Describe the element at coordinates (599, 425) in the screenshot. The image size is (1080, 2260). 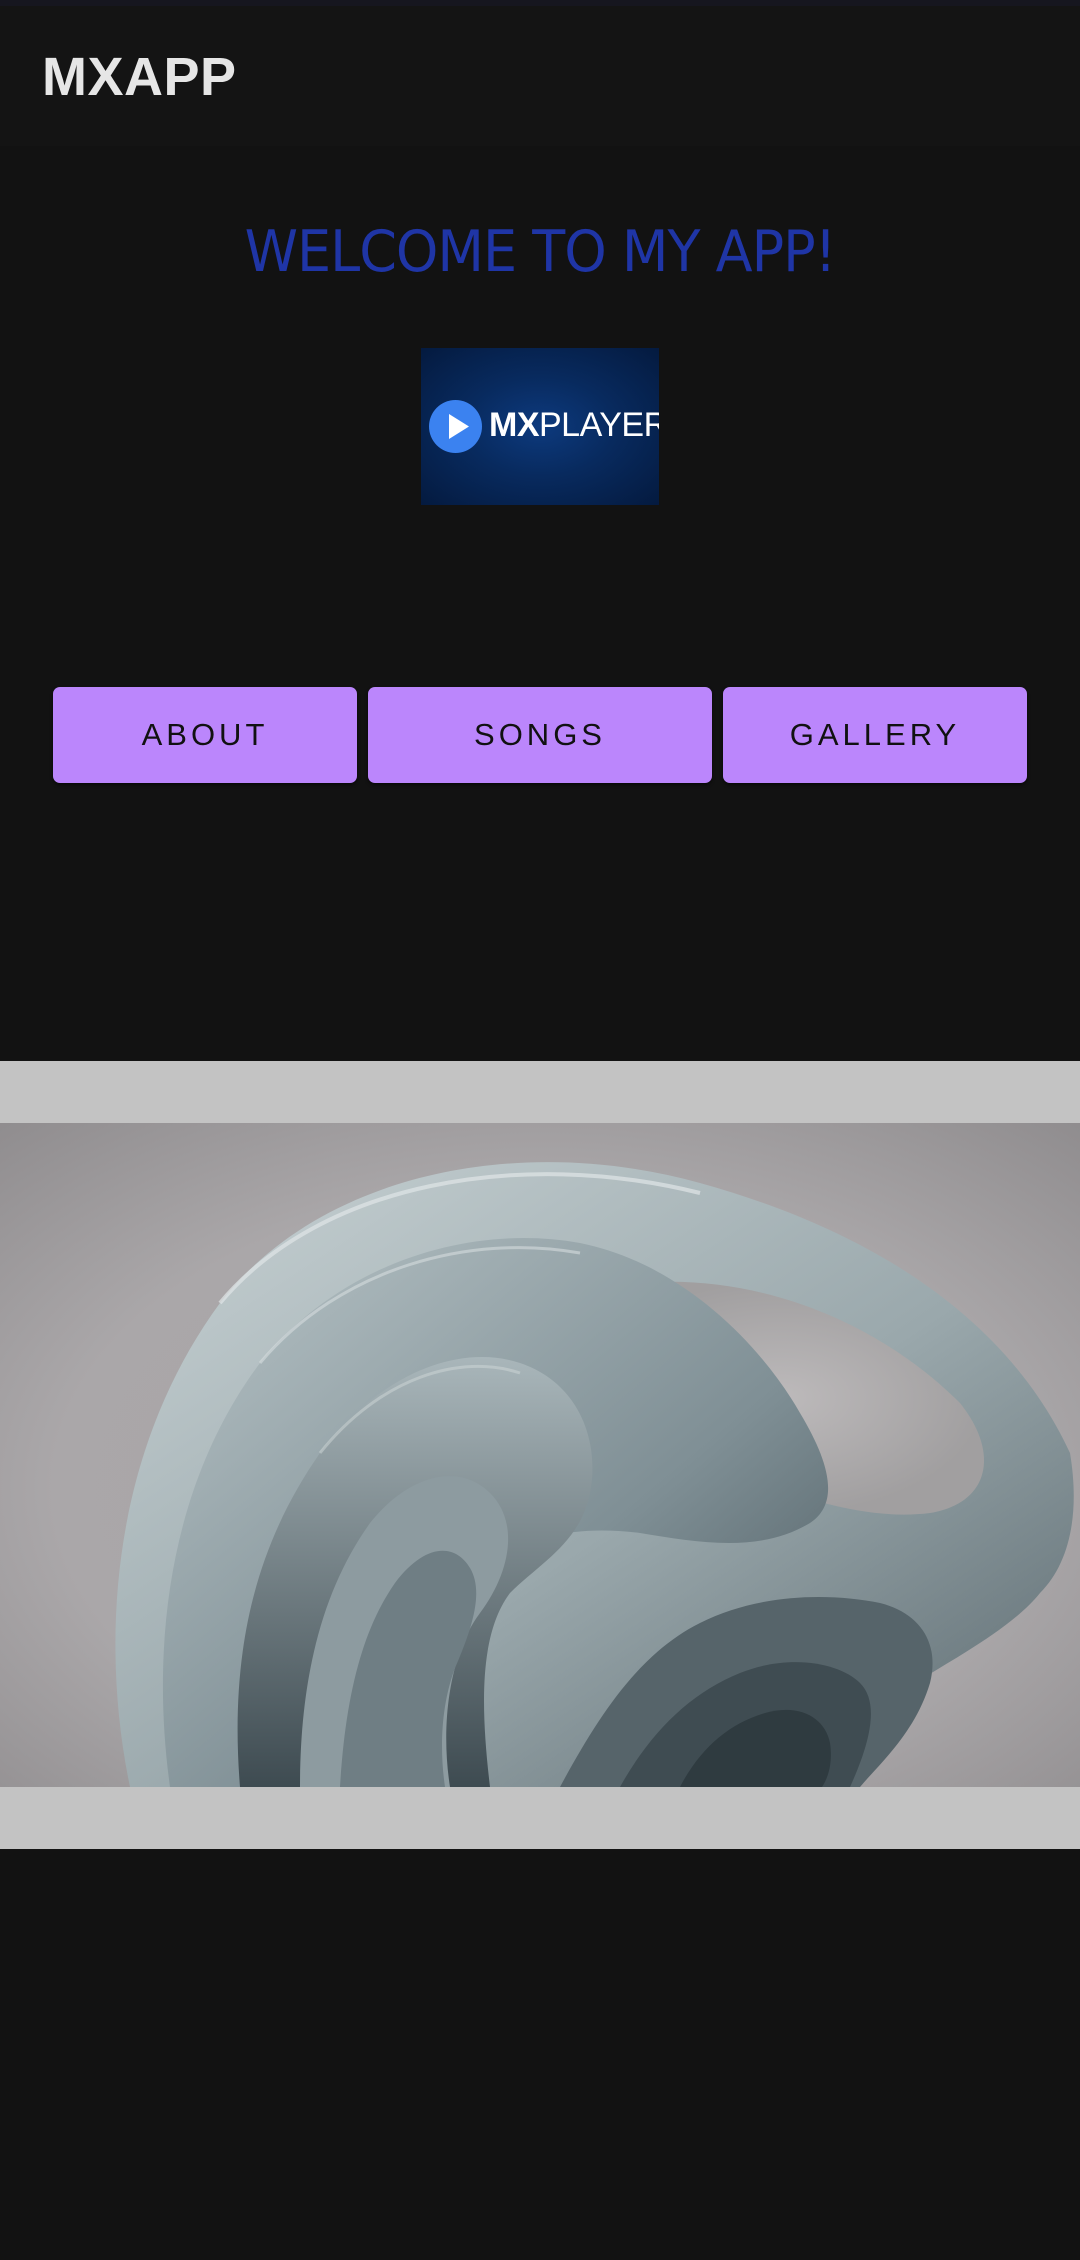
I see `logo-brand-light: PLAYER` at that location.